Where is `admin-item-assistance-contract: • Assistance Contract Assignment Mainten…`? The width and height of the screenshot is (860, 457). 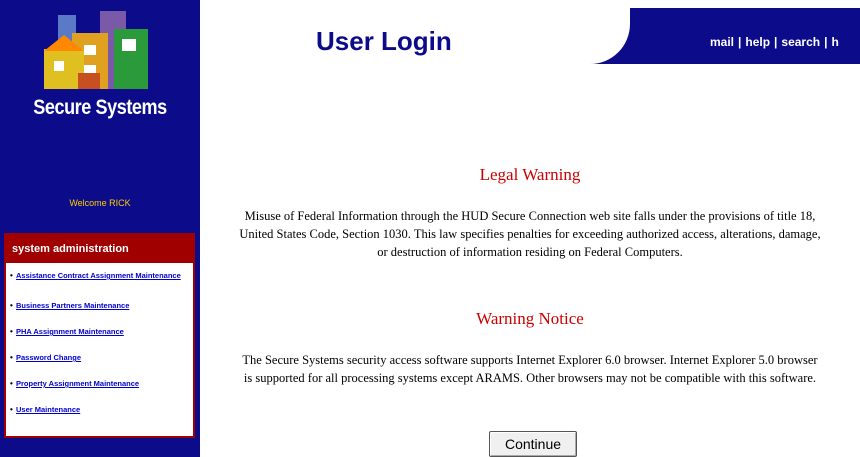 admin-item-assistance-contract: • Assistance Contract Assignment Mainten… is located at coordinates (99, 275).